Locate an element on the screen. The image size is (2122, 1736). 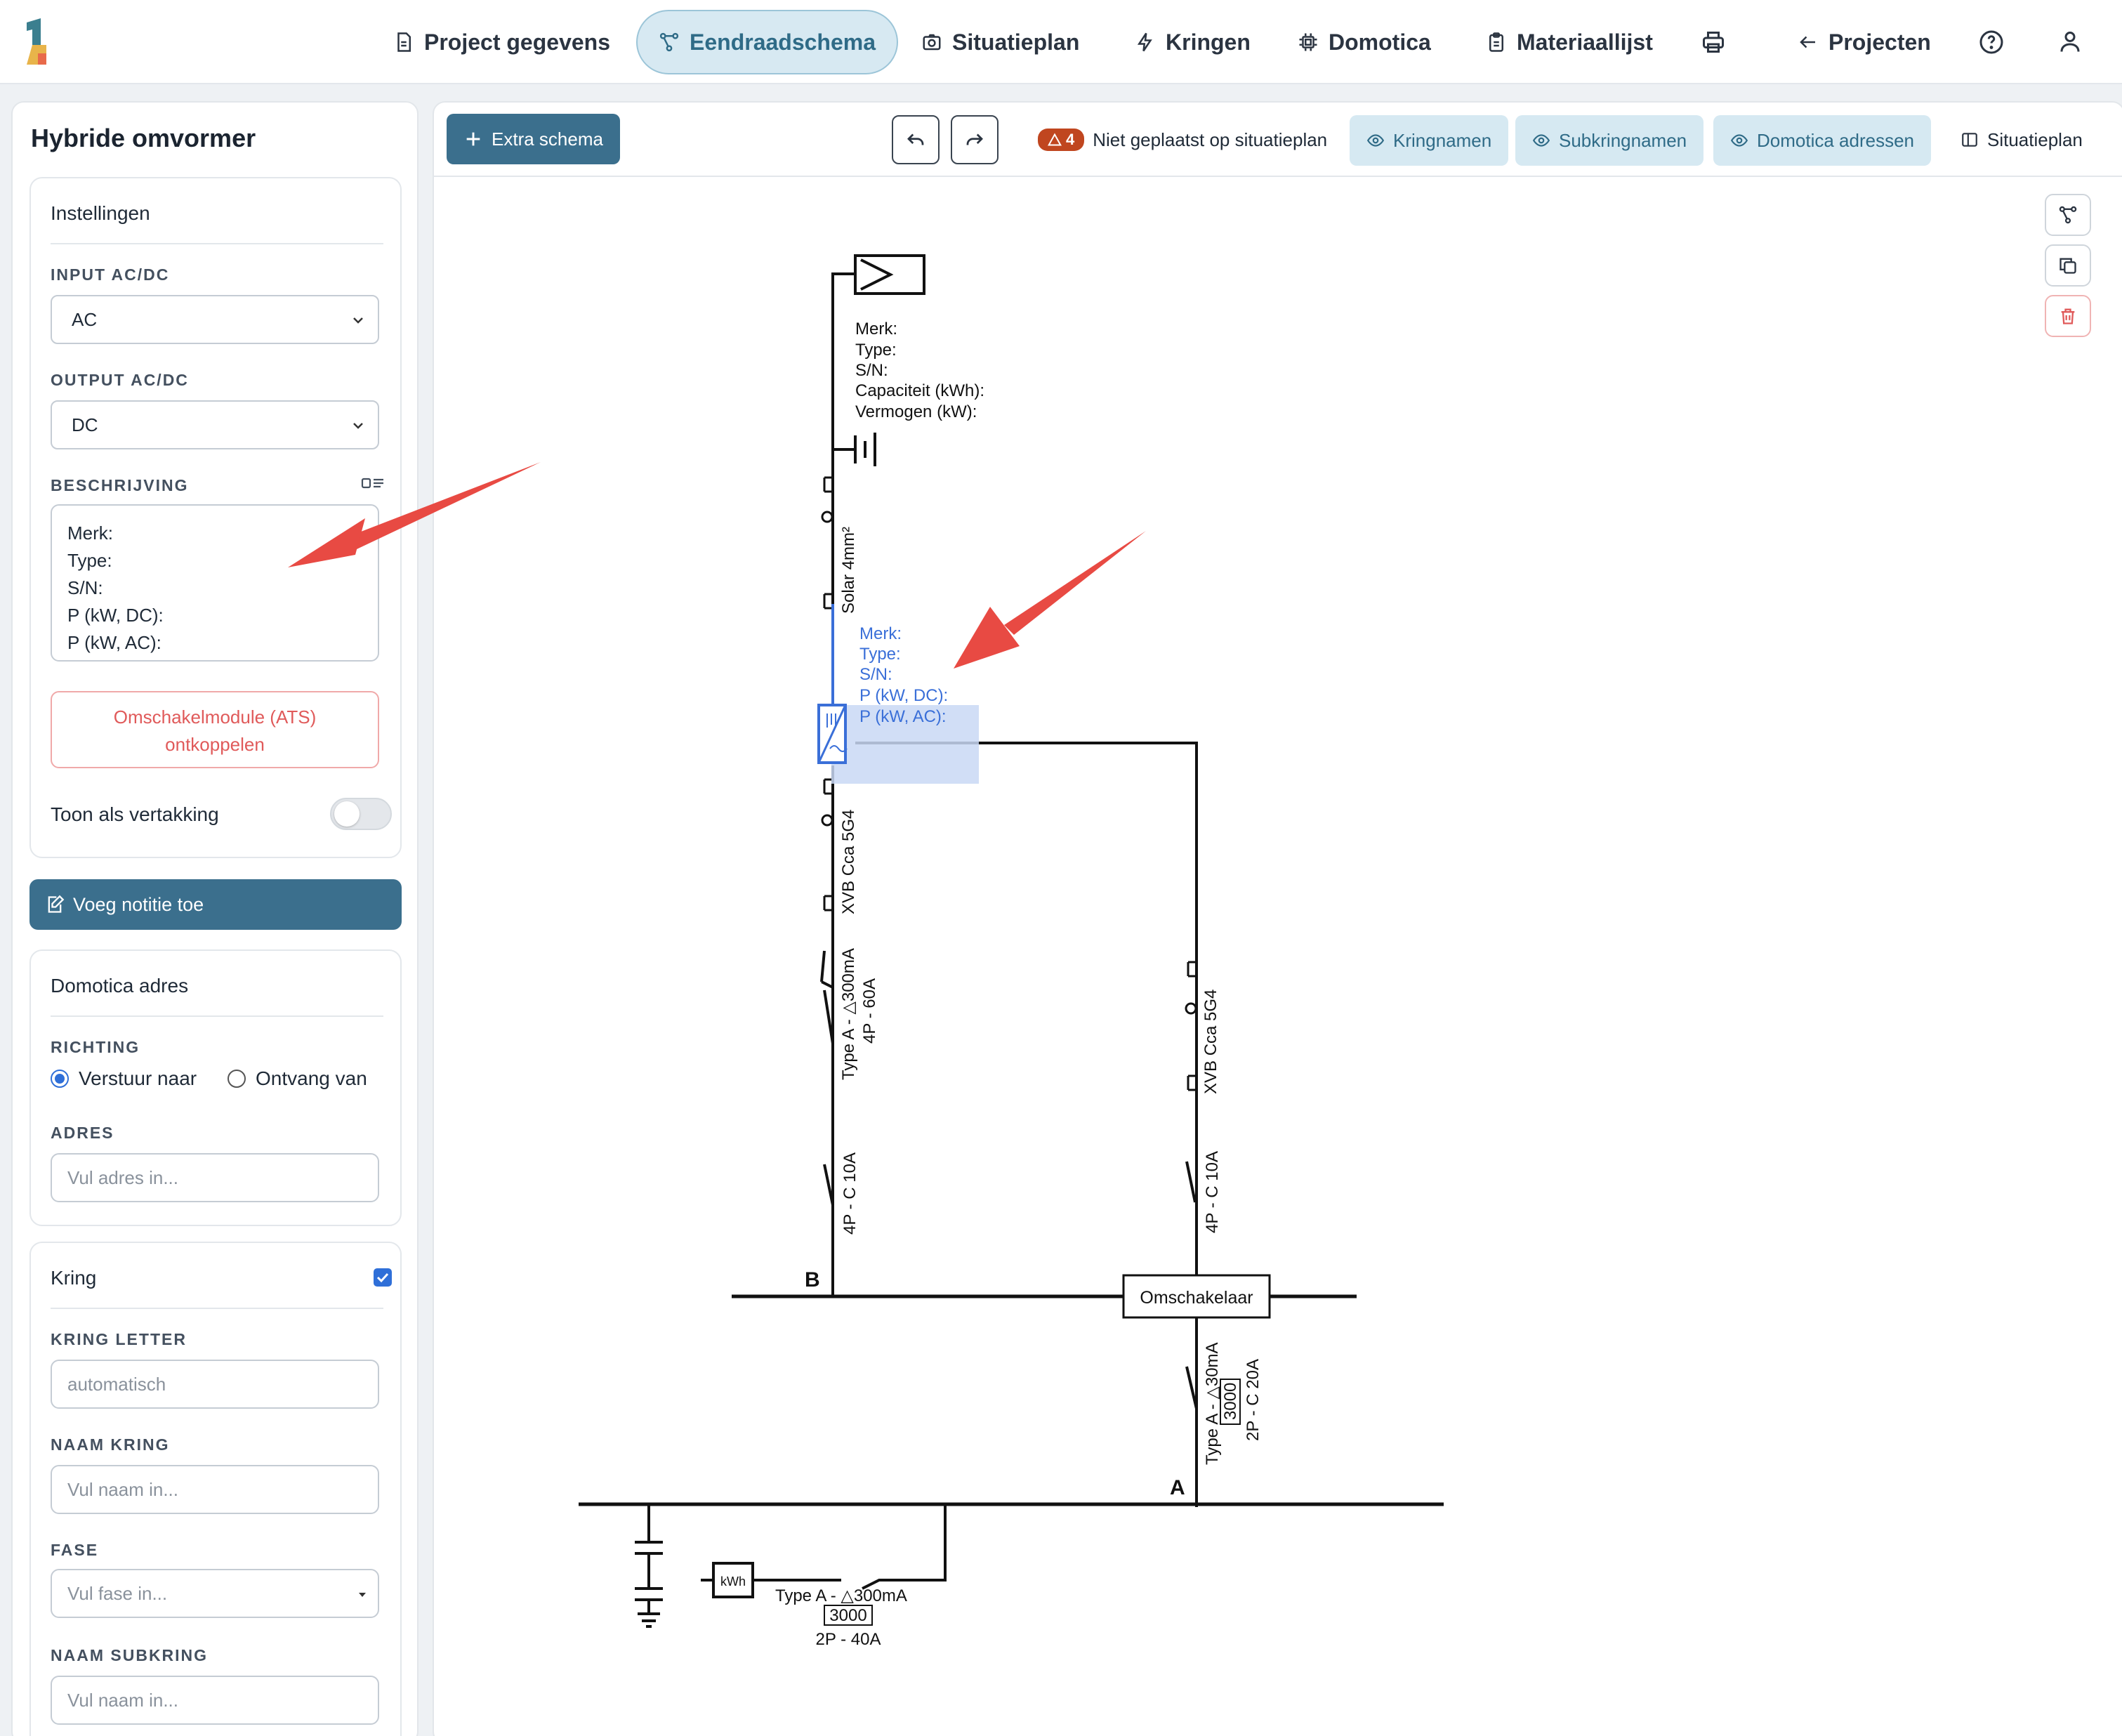
nav-domotica: Domotica is located at coordinates (1364, 42).